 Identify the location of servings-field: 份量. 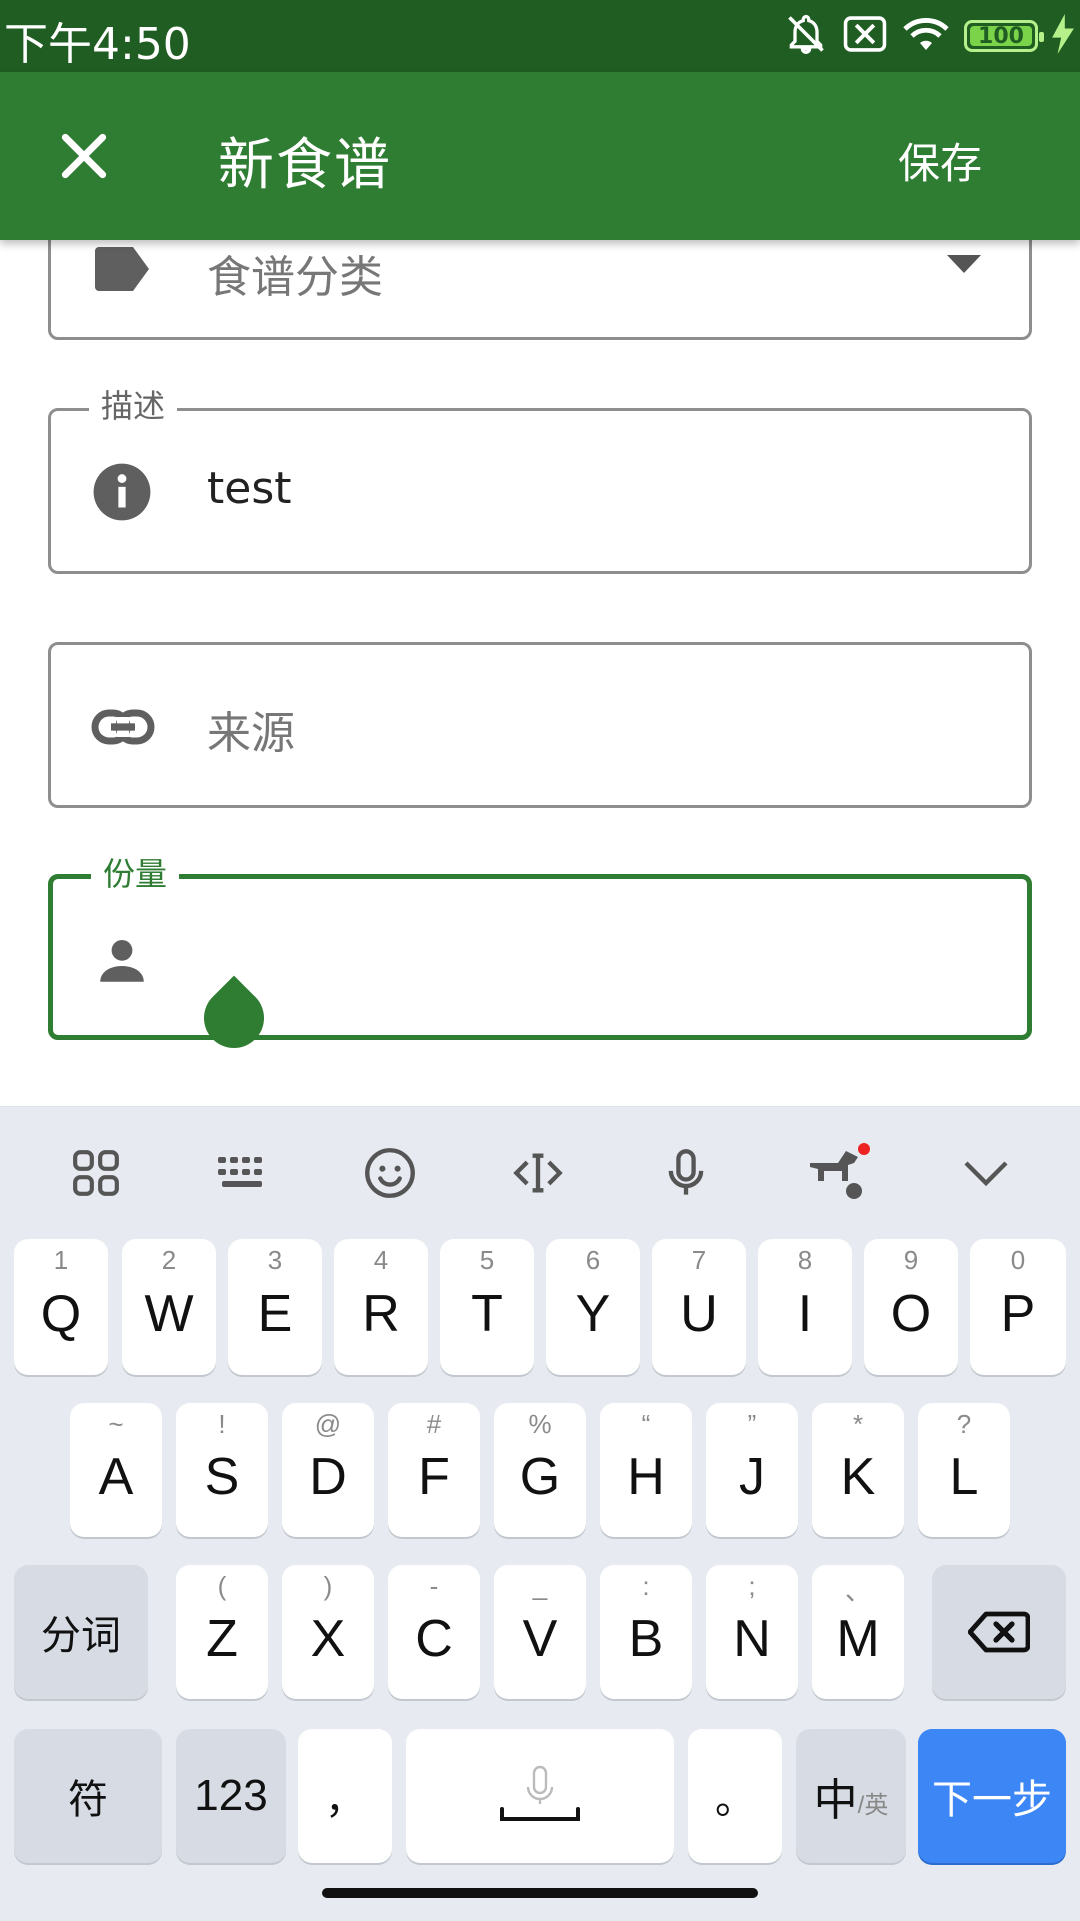
(540, 944).